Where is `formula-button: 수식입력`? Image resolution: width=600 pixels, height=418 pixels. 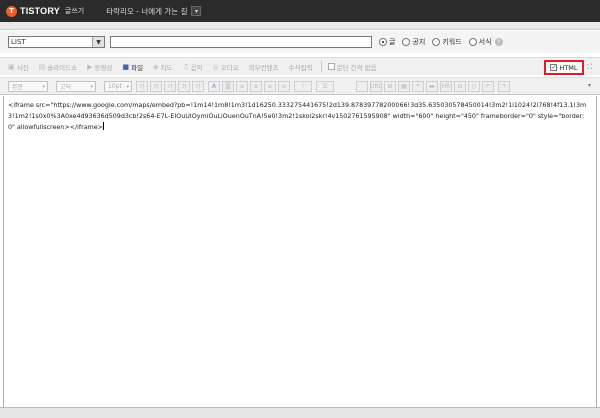 formula-button: 수식입력 is located at coordinates (301, 67).